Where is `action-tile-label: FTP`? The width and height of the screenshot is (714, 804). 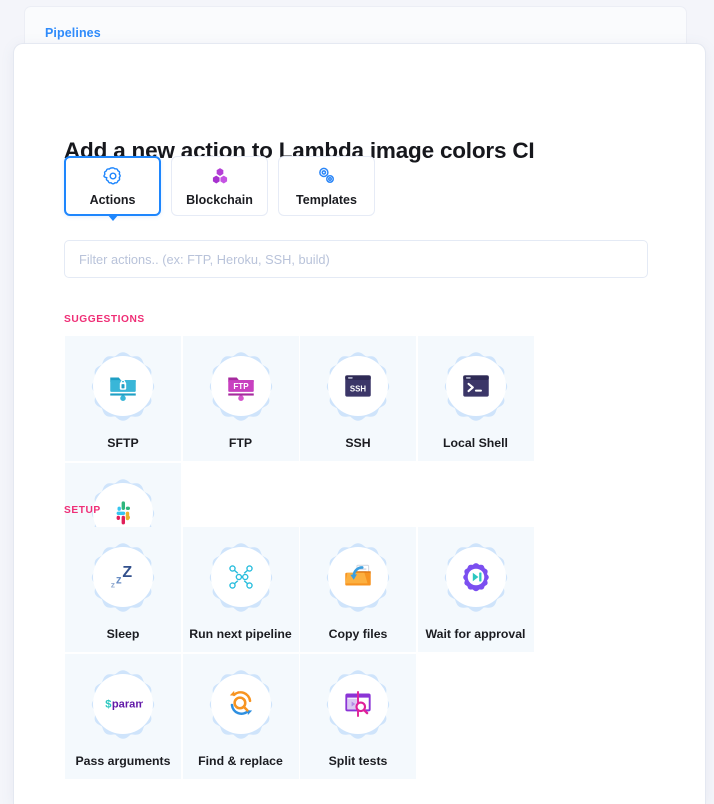 action-tile-label: FTP is located at coordinates (240, 443).